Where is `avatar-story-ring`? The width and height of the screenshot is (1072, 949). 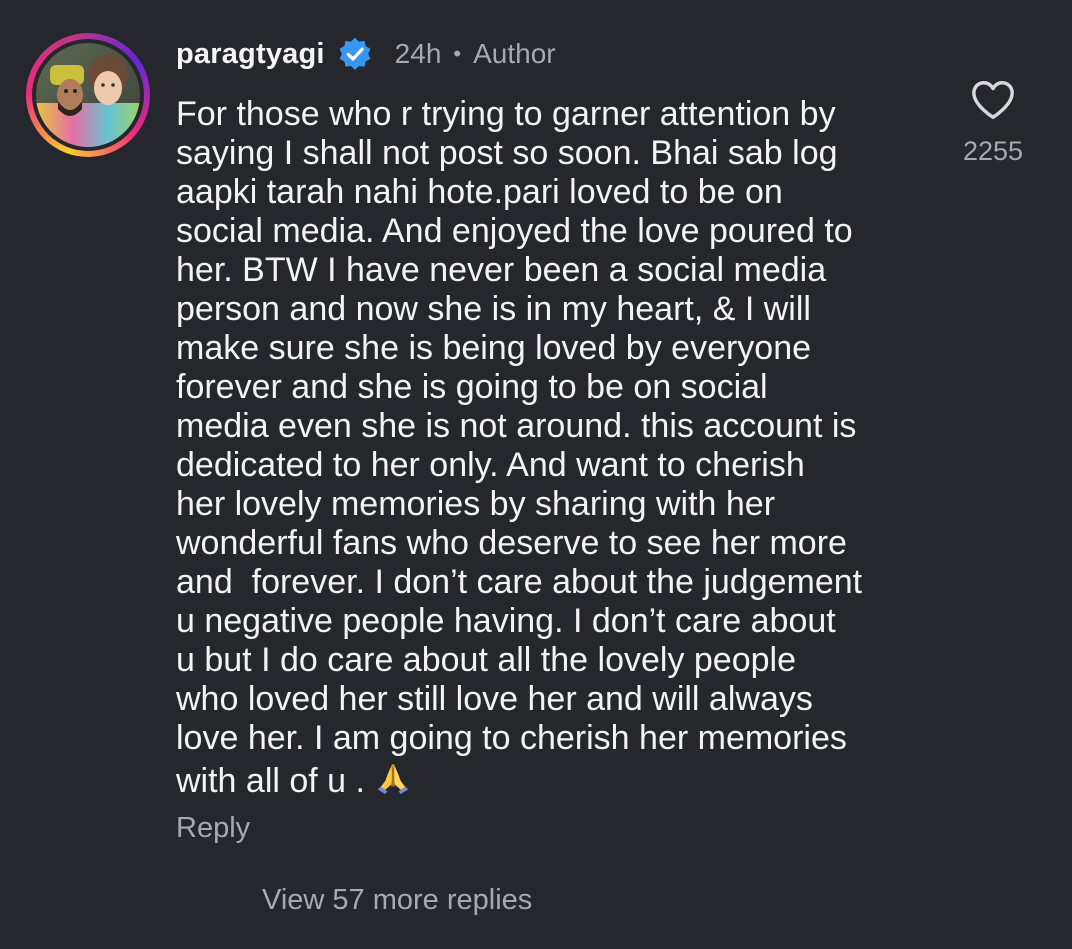 avatar-story-ring is located at coordinates (88, 95).